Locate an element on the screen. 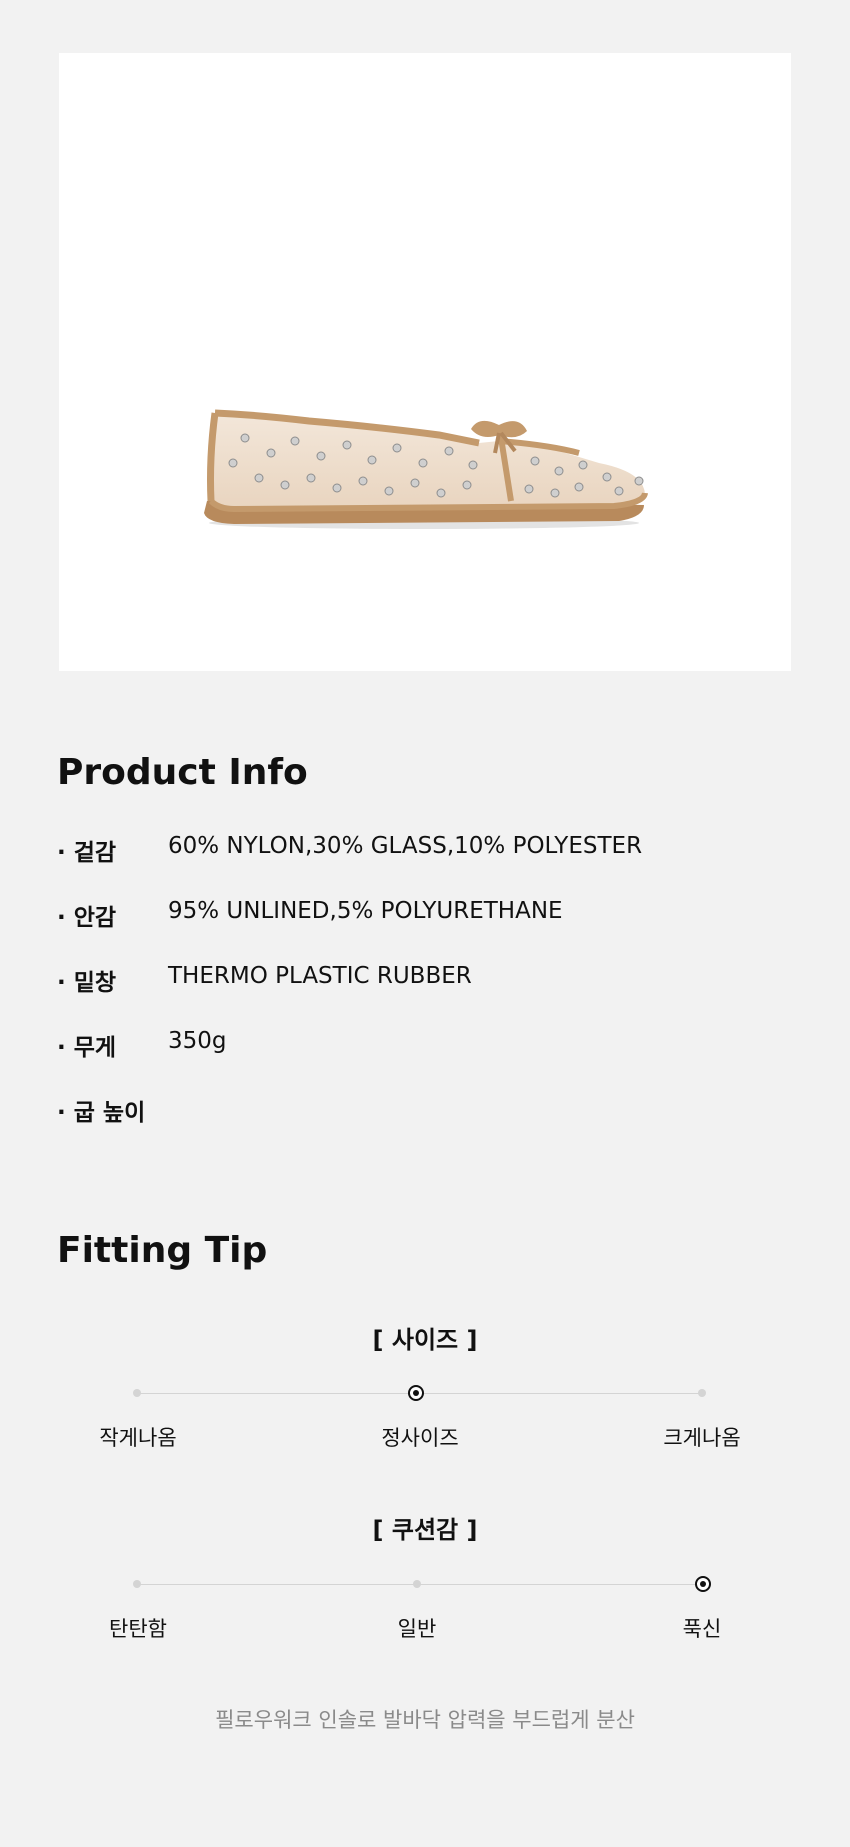  size-heading: [ 사이즈 ] is located at coordinates (425, 1340).